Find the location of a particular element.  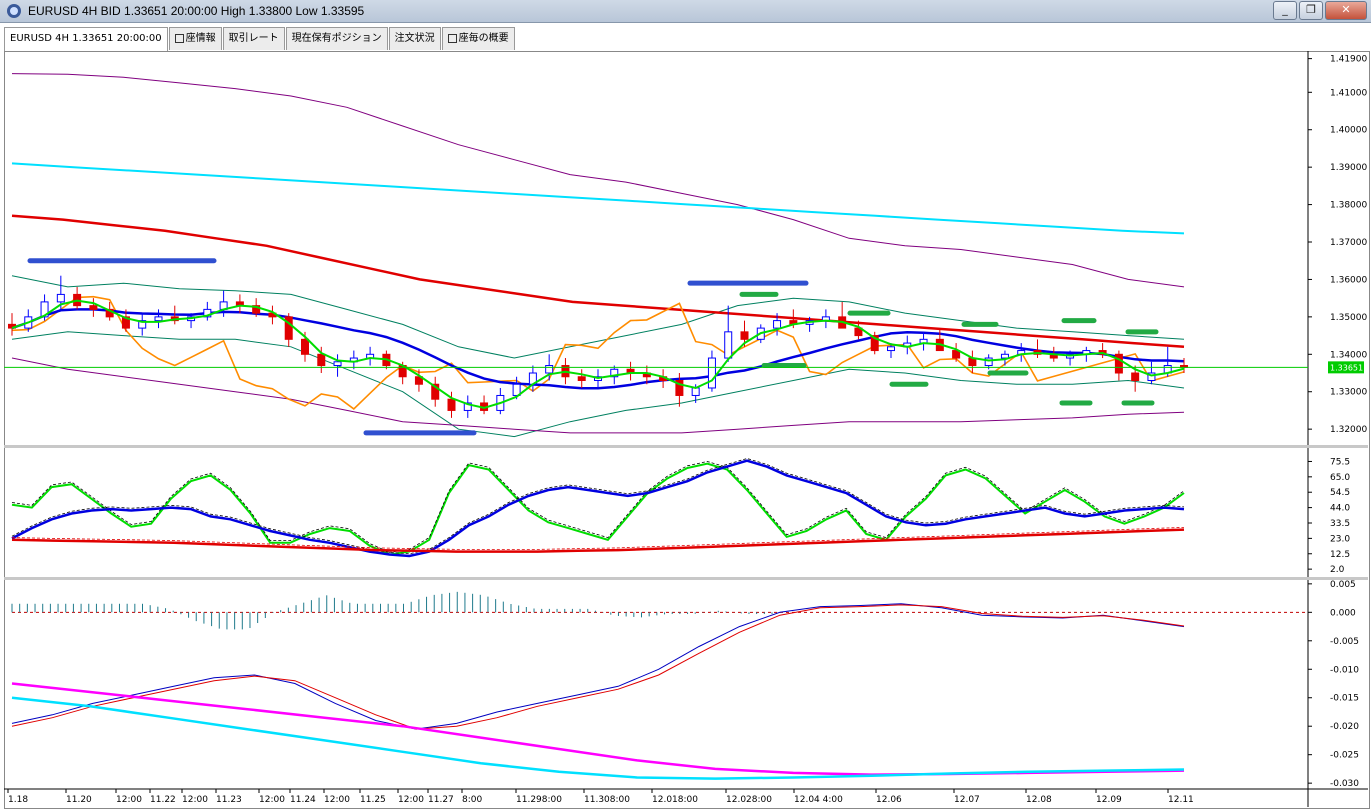

tab-account-summary: 座毎の概要 is located at coordinates (478, 38).